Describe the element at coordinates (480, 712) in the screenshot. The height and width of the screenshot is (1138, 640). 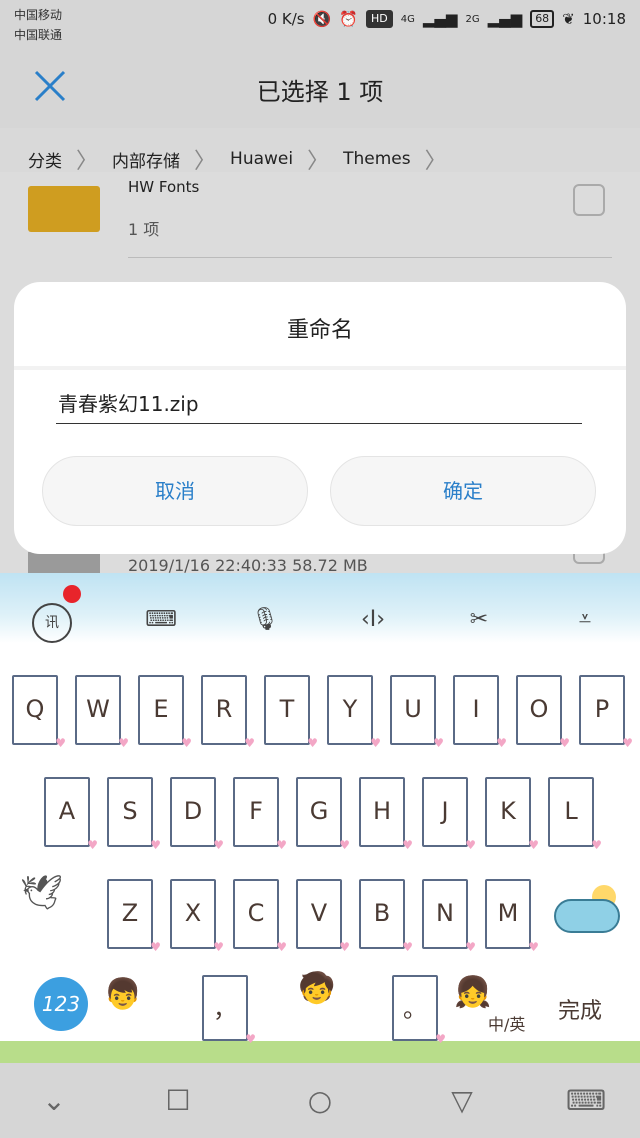
I see `key: I ♥` at that location.